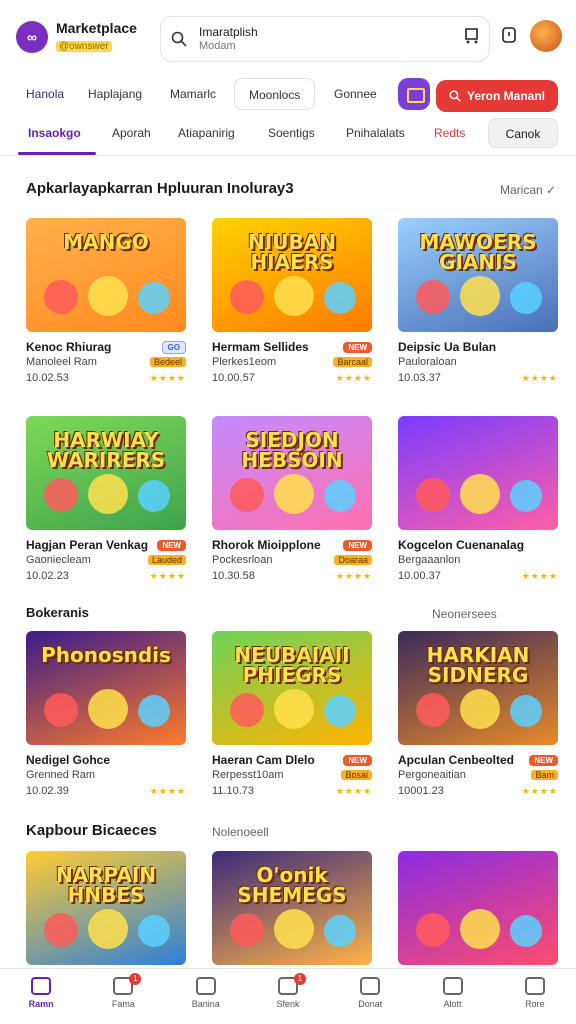  Describe the element at coordinates (291, 133) in the screenshot. I see `tab-3: Soentigs` at that location.